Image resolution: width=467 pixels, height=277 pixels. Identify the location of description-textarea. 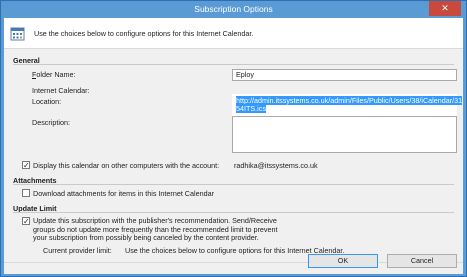
(344, 134).